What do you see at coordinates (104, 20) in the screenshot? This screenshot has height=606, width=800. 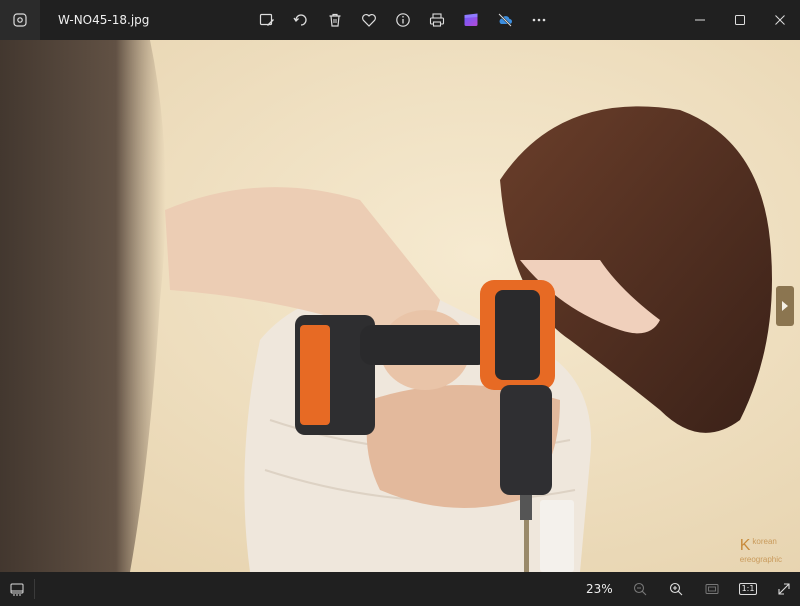 I see `window-title: W-NO45-18.jpg` at bounding box center [104, 20].